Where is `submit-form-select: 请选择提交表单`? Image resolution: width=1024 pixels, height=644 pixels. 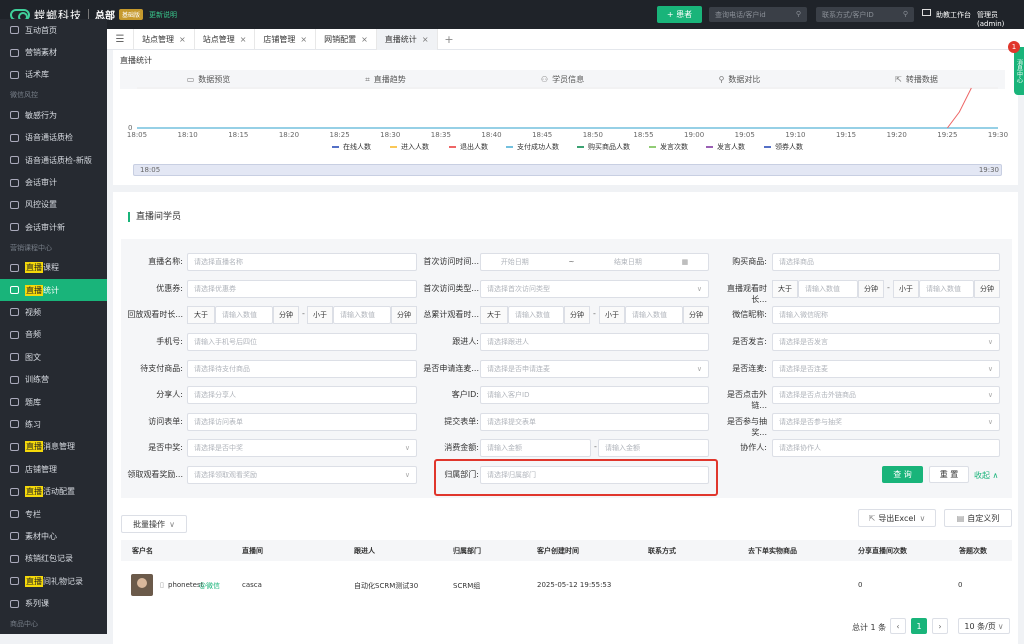
submit-form-select: 请选择提交表单 is located at coordinates (594, 422).